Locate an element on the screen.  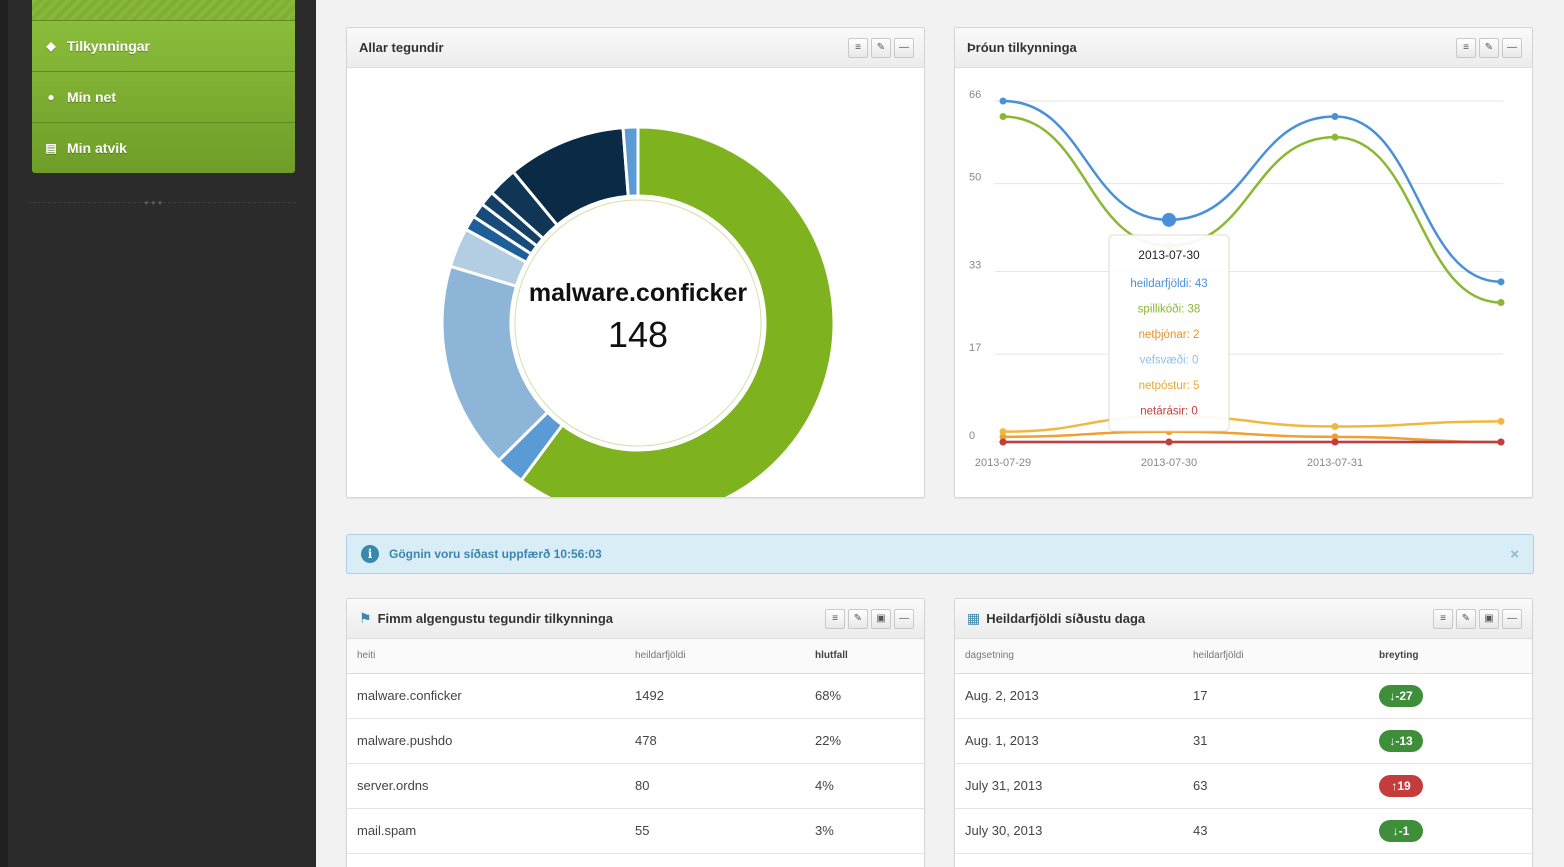
date-cell: July 31, 2013 is located at coordinates (1069, 786).